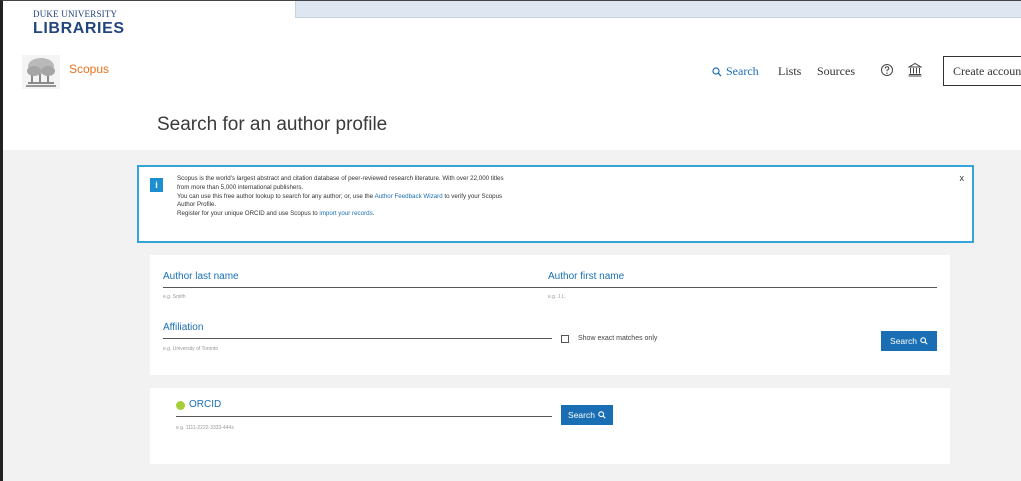 The height and width of the screenshot is (481, 1021). What do you see at coordinates (41, 72) in the screenshot?
I see `elsevier-tree-logo` at bounding box center [41, 72].